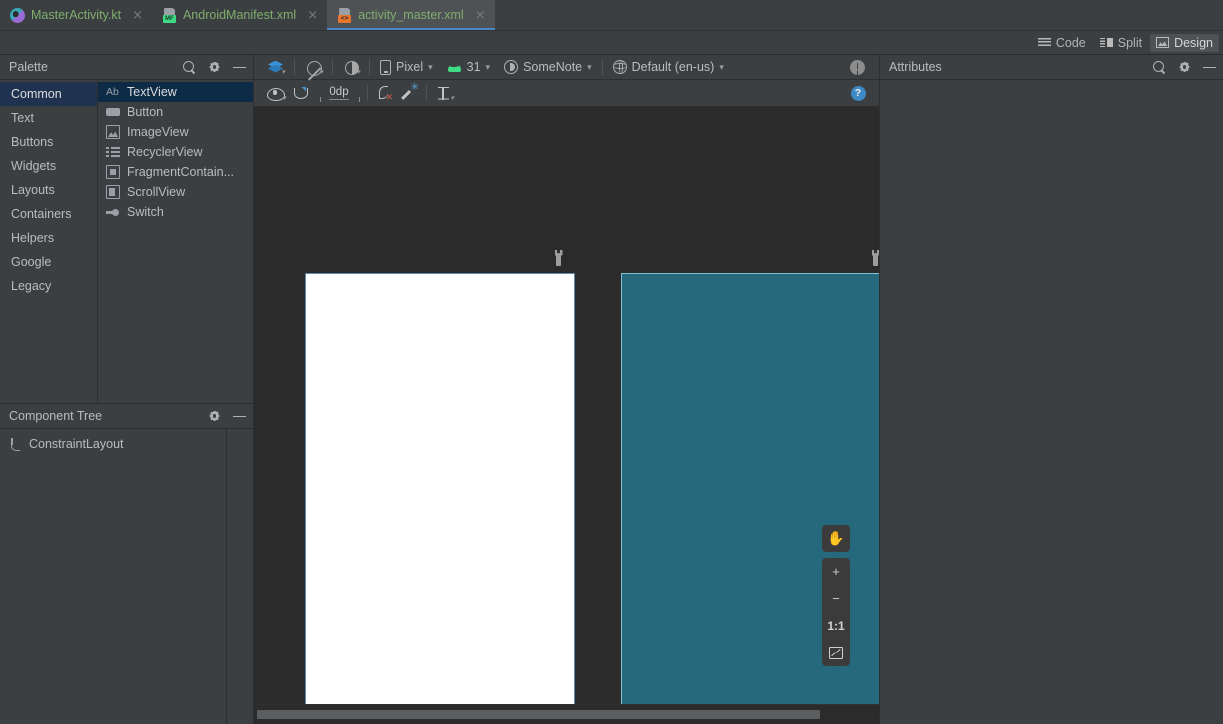 The width and height of the screenshot is (1223, 724). I want to click on horizontal-scrollbar-track, so click(566, 714).